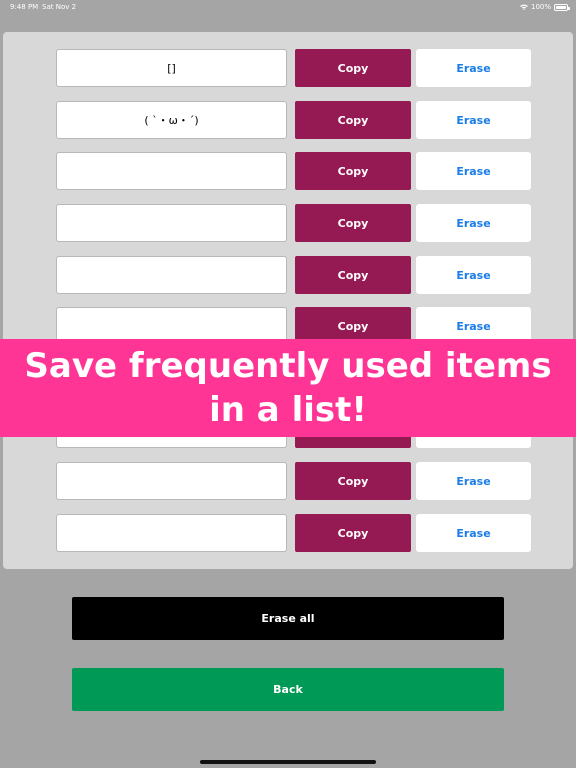 The image size is (576, 768). I want to click on status-date: Sat Nov 2, so click(59, 7).